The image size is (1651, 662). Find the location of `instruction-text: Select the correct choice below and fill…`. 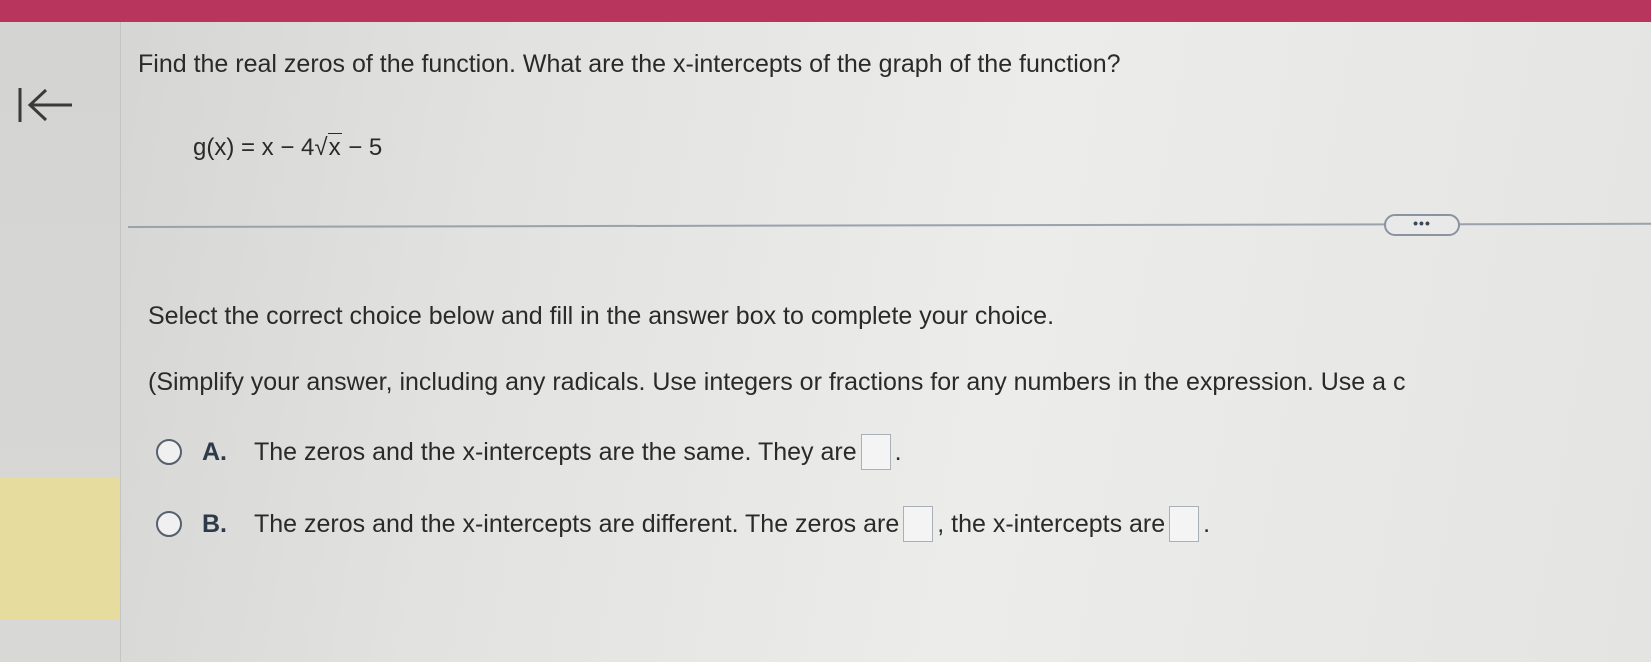

instruction-text: Select the correct choice below and fill… is located at coordinates (601, 316).